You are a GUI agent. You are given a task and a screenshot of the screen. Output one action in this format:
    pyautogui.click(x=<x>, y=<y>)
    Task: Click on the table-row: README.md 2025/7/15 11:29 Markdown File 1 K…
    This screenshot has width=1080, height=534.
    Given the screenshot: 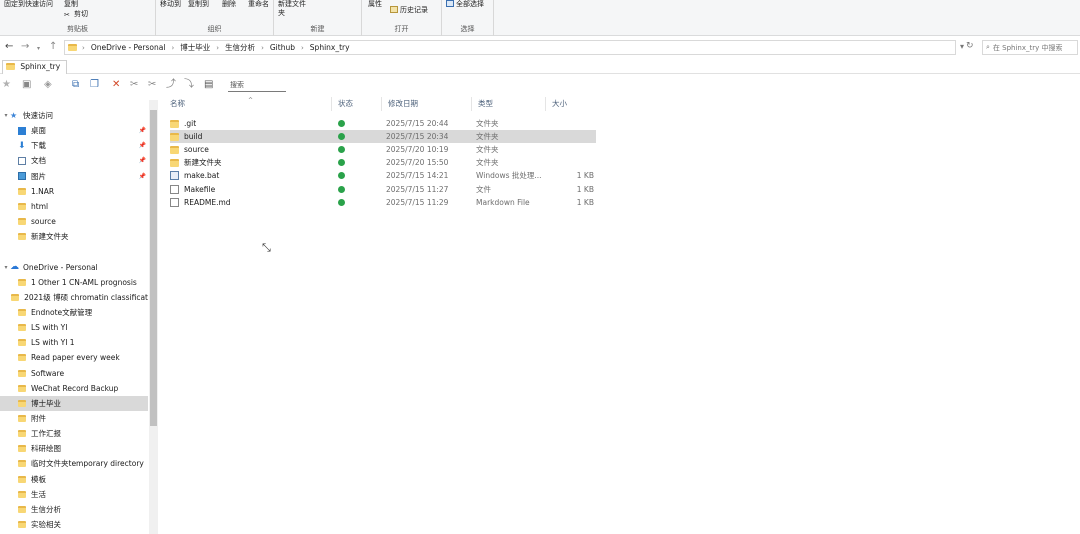 What is the action you would take?
    pyautogui.click(x=383, y=202)
    